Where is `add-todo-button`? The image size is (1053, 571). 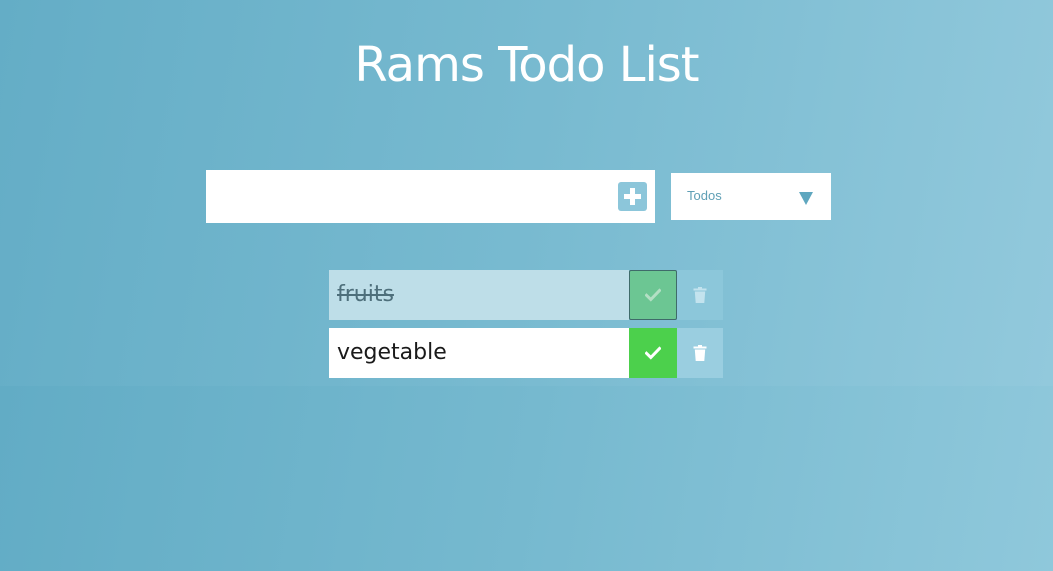
add-todo-button is located at coordinates (632, 196).